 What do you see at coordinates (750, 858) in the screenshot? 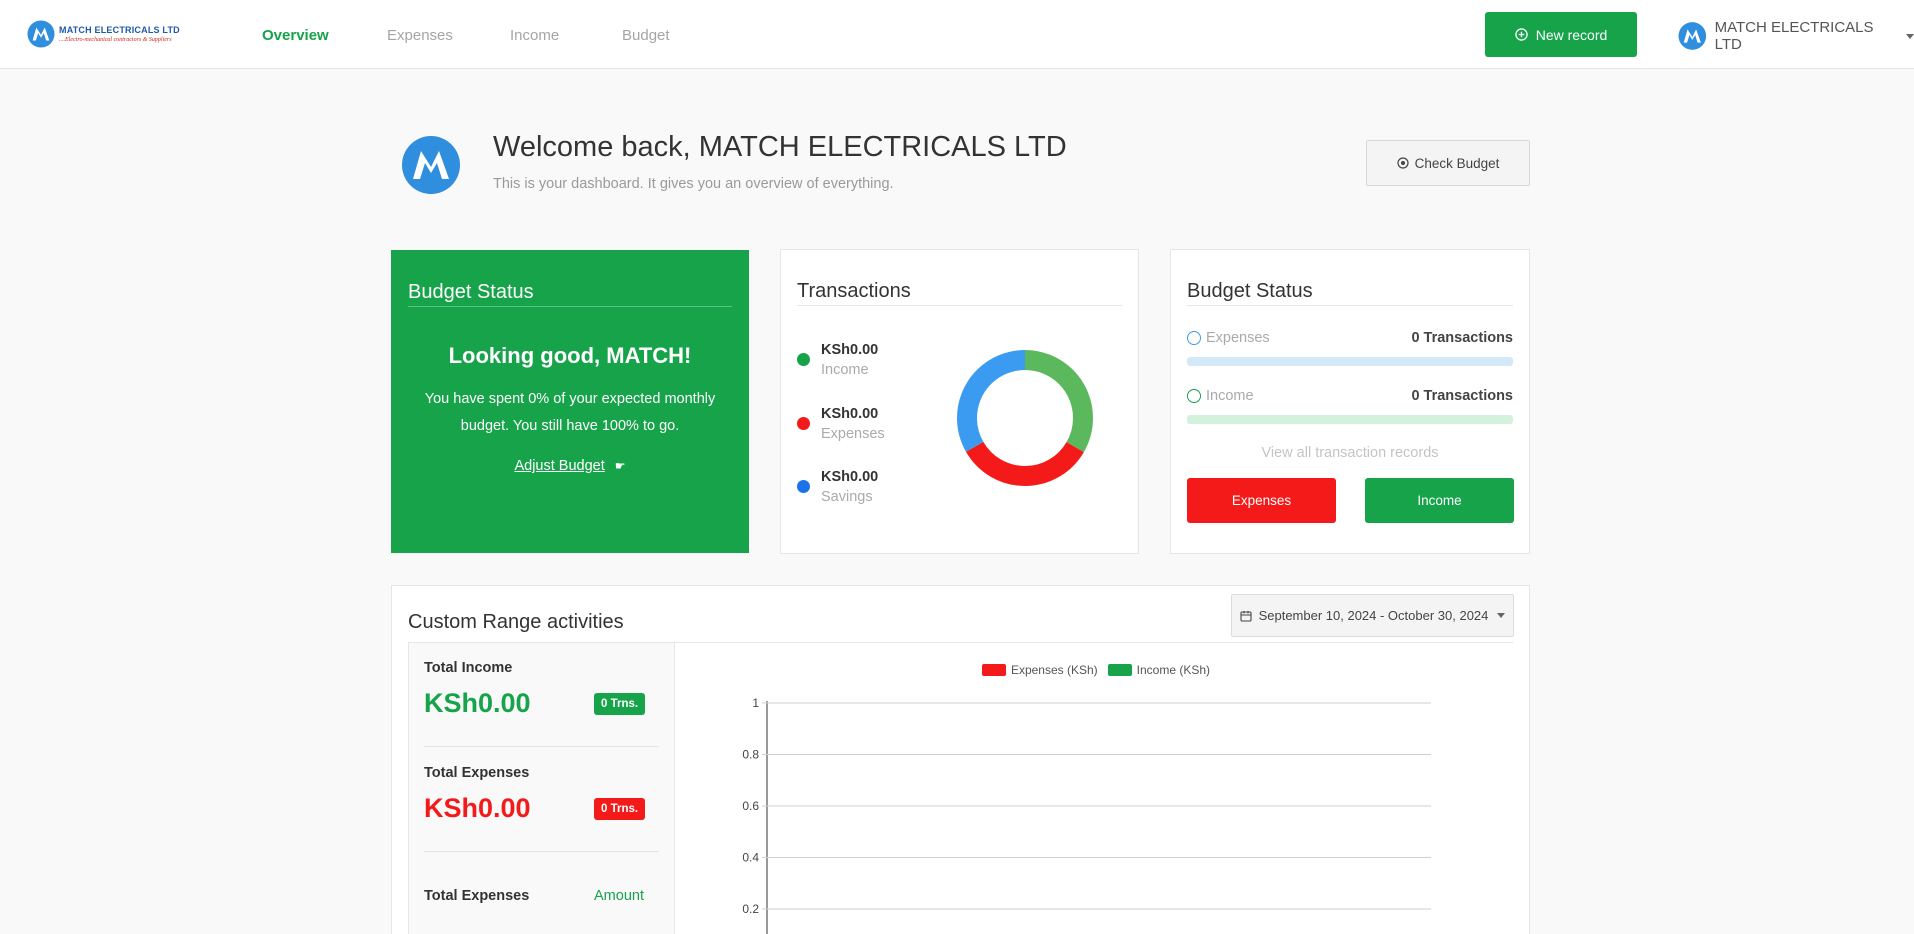
I see `y-tick-label: 0.4` at bounding box center [750, 858].